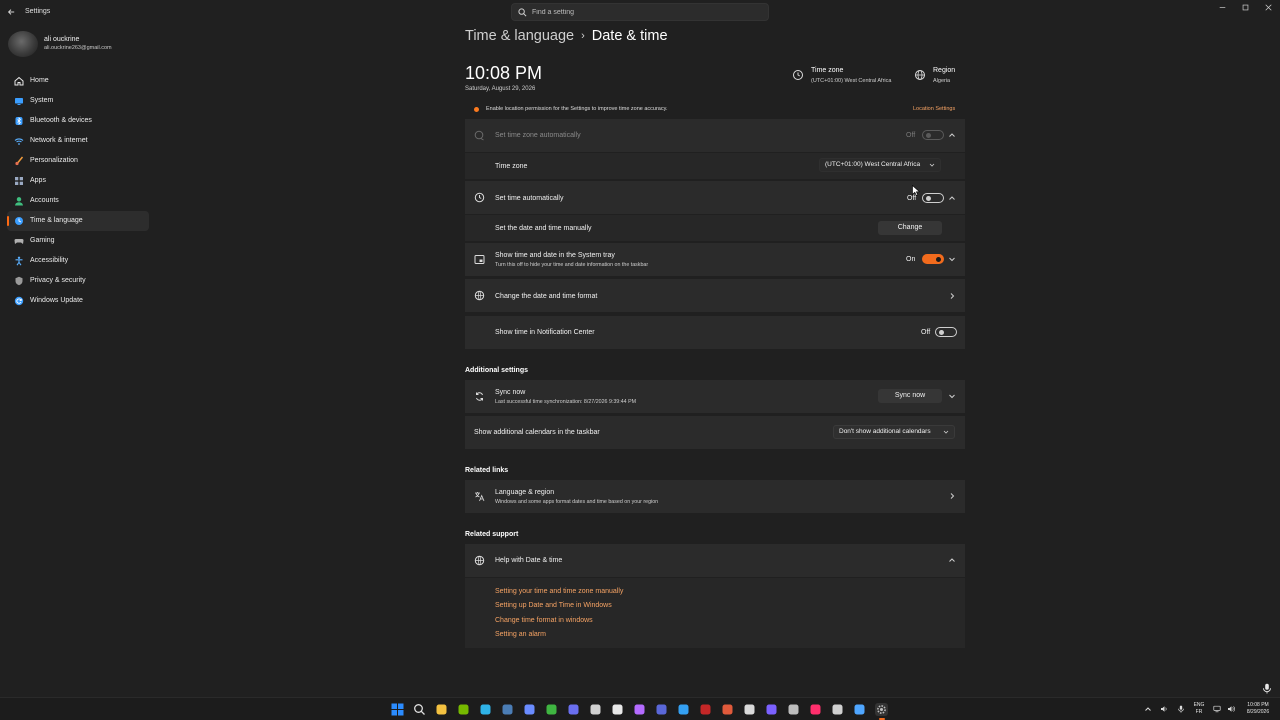 This screenshot has height=720, width=1280. Describe the element at coordinates (78, 181) in the screenshot. I see `sidebar-item-apps: Apps` at that location.